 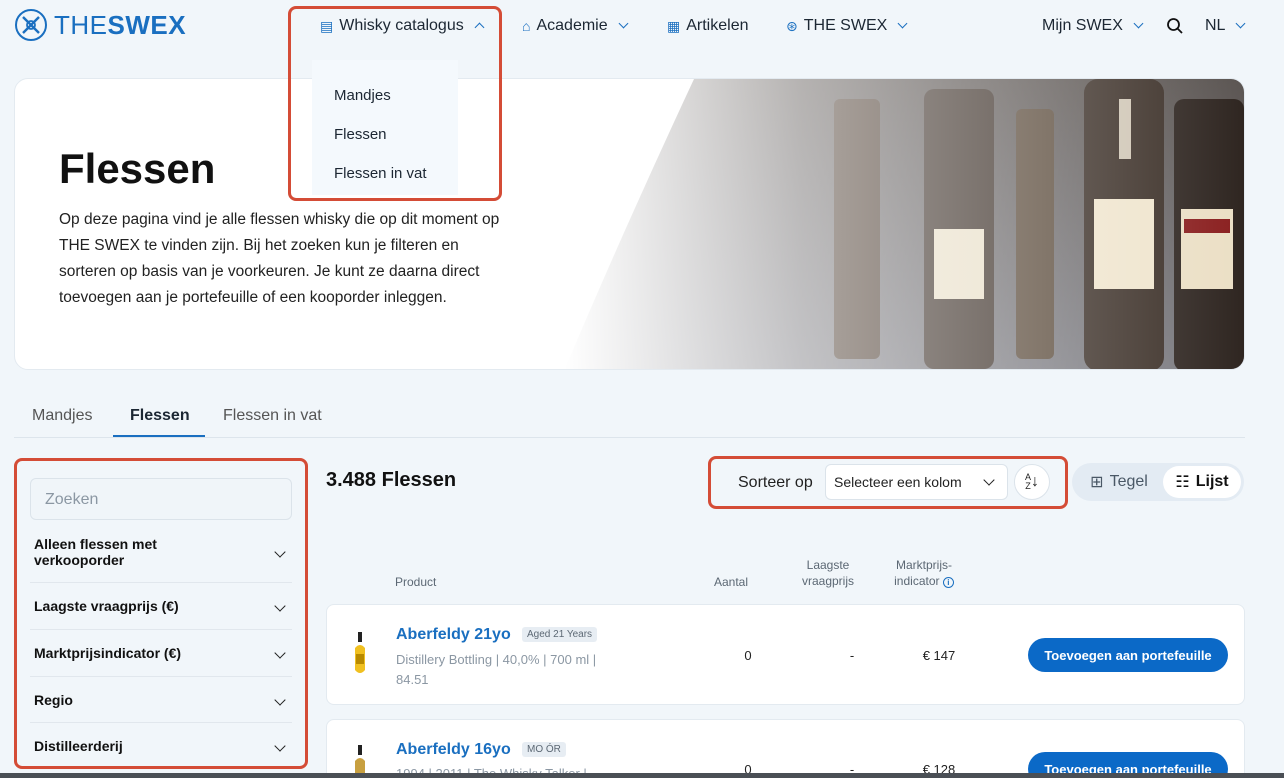 I want to click on tab-flessen: Flessen, so click(x=160, y=416).